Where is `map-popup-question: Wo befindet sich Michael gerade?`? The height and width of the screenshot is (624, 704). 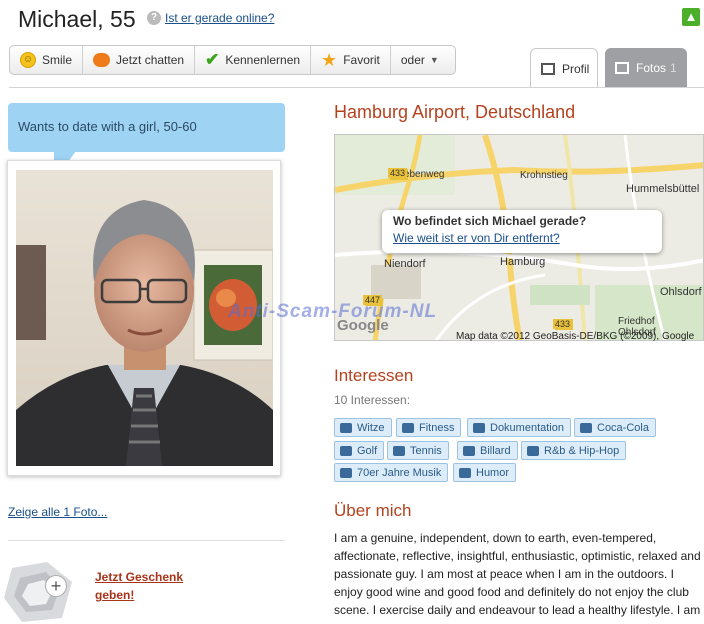 map-popup-question: Wo befindet sich Michael gerade? is located at coordinates (490, 221).